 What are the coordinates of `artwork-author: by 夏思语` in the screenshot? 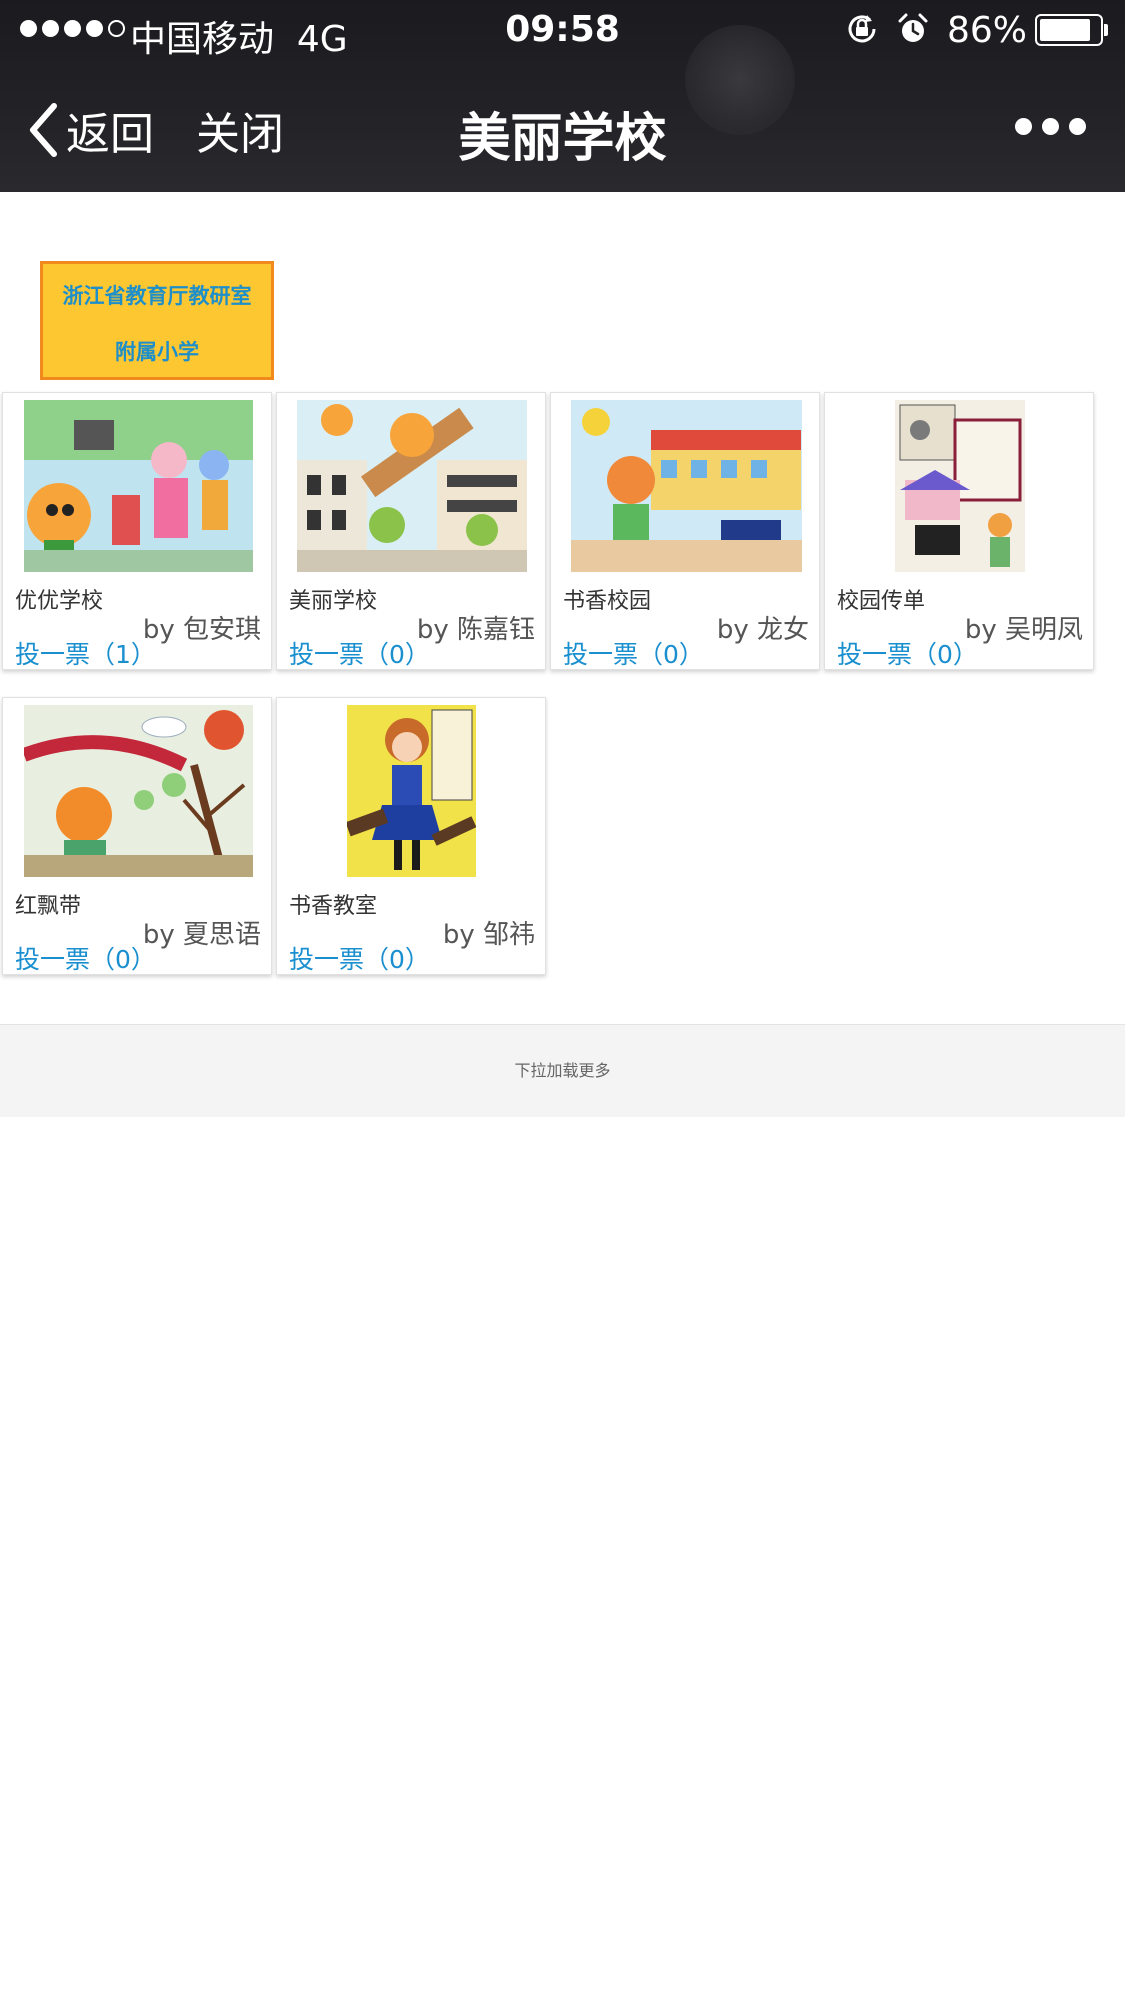 It's located at (201, 935).